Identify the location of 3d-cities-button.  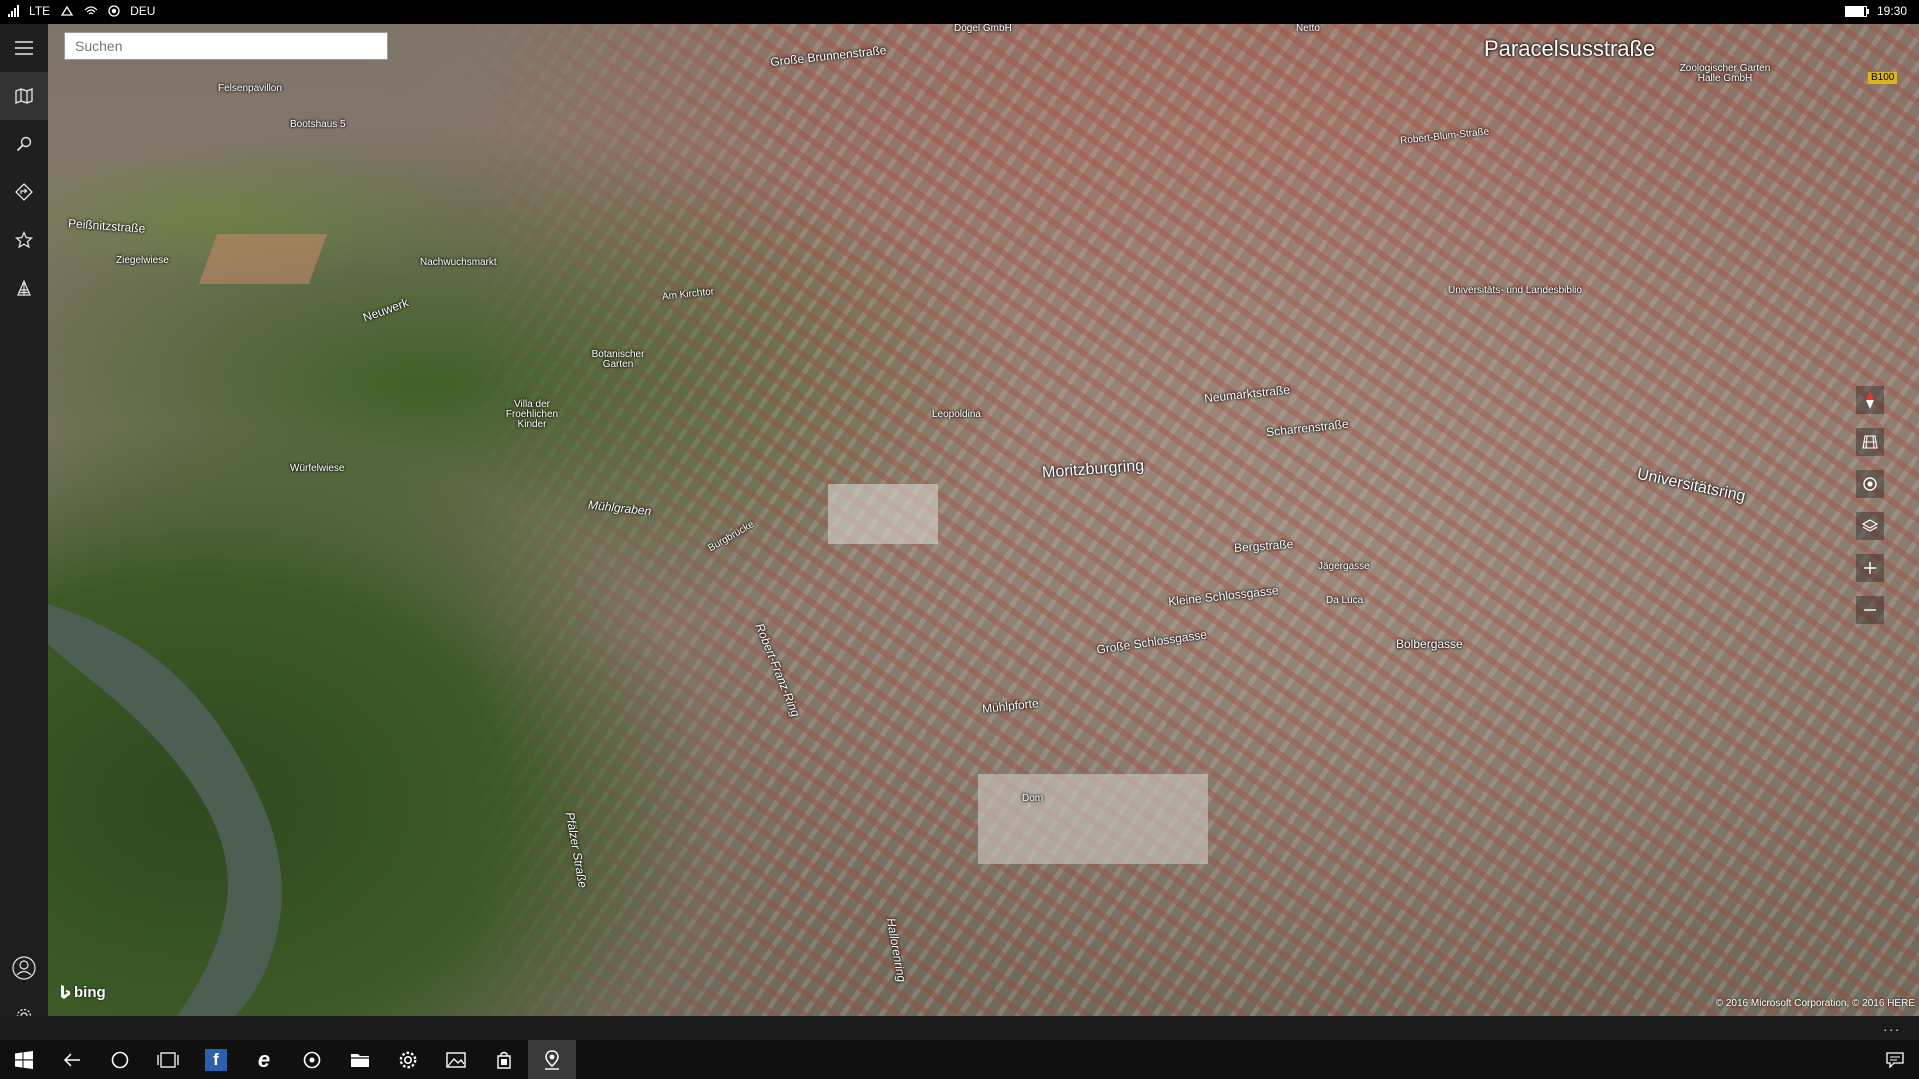
(24, 288).